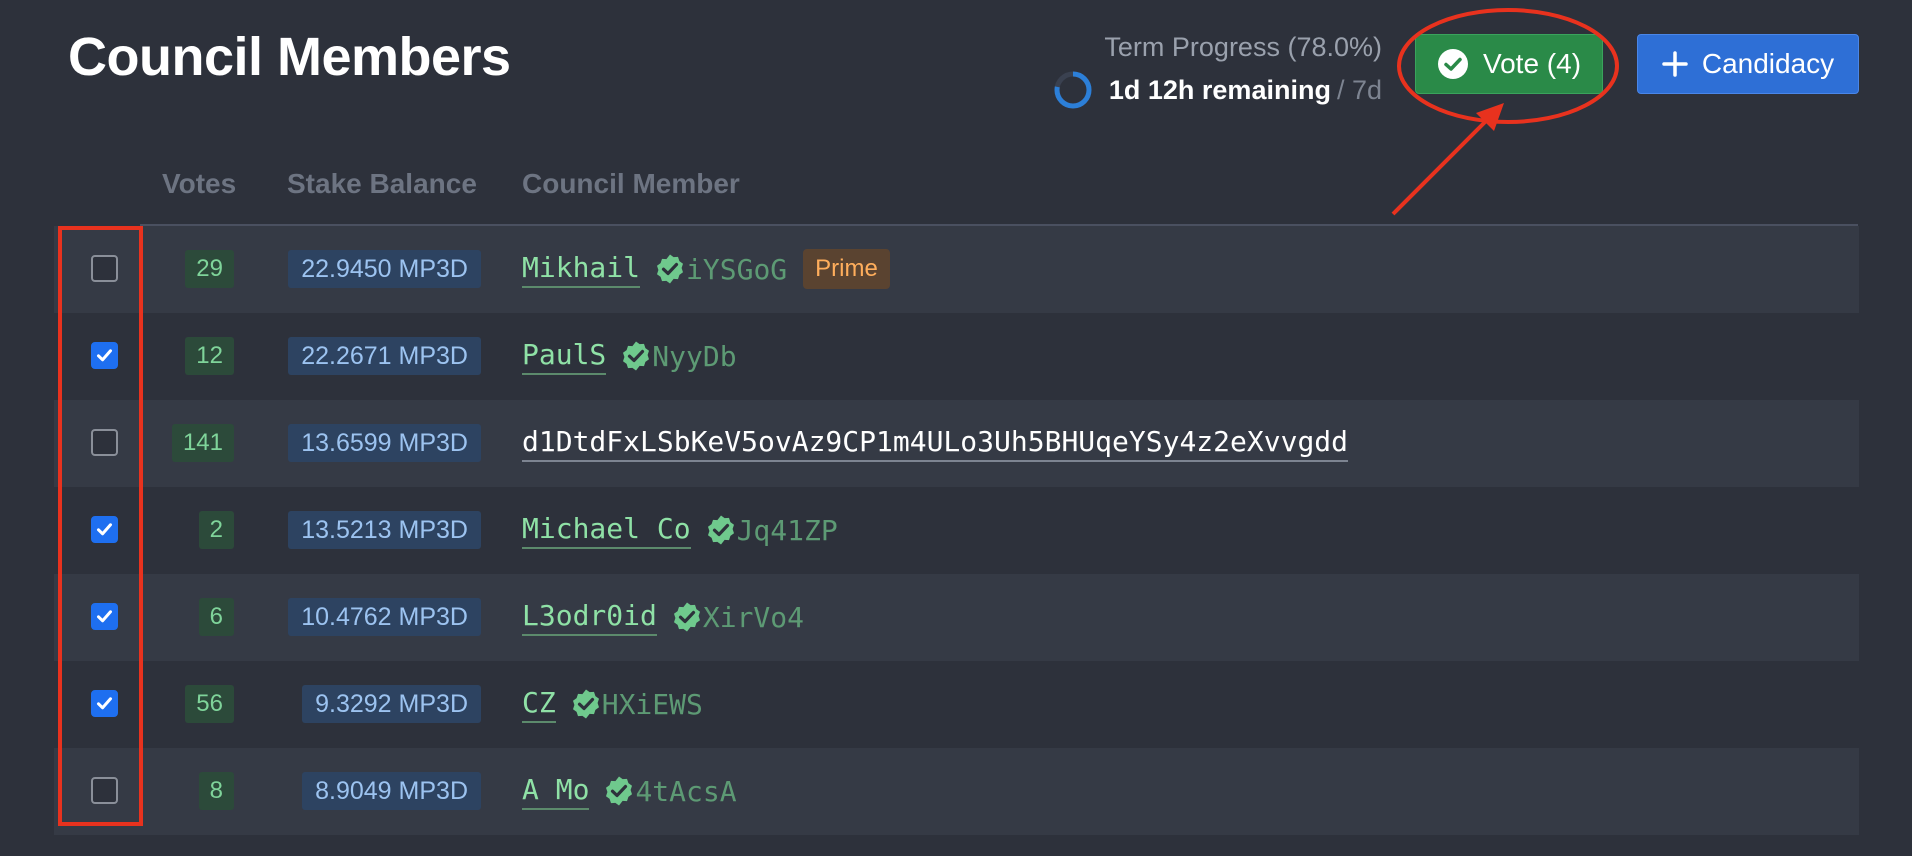 Image resolution: width=1912 pixels, height=856 pixels. Describe the element at coordinates (216, 530) in the screenshot. I see `votes-count: 2` at that location.